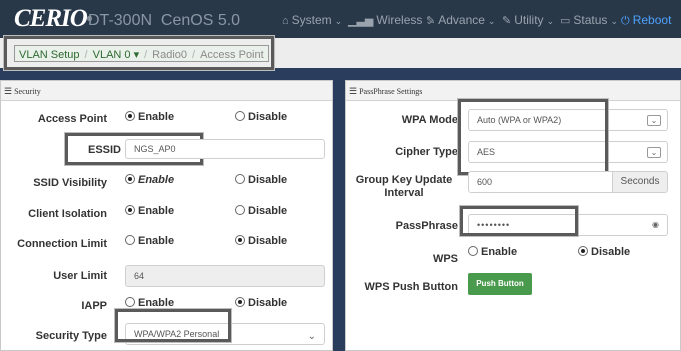  I want to click on iapp-label: IAPP, so click(94, 306).